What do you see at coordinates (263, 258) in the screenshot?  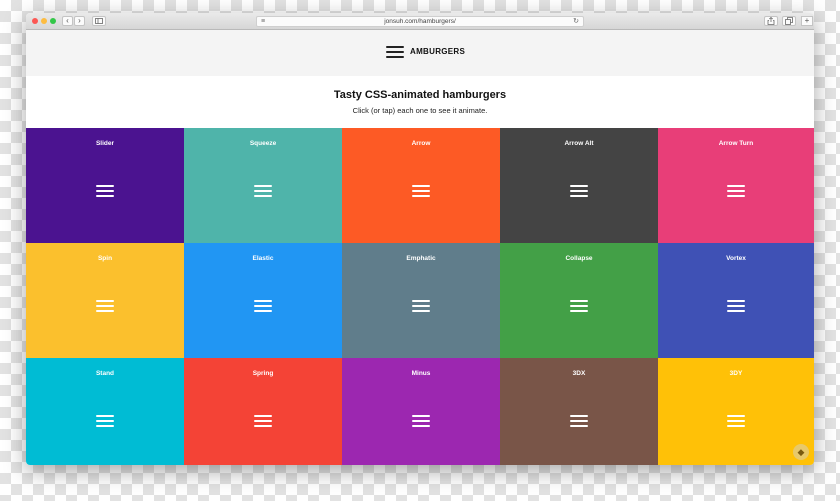 I see `tile-label: Elastic` at bounding box center [263, 258].